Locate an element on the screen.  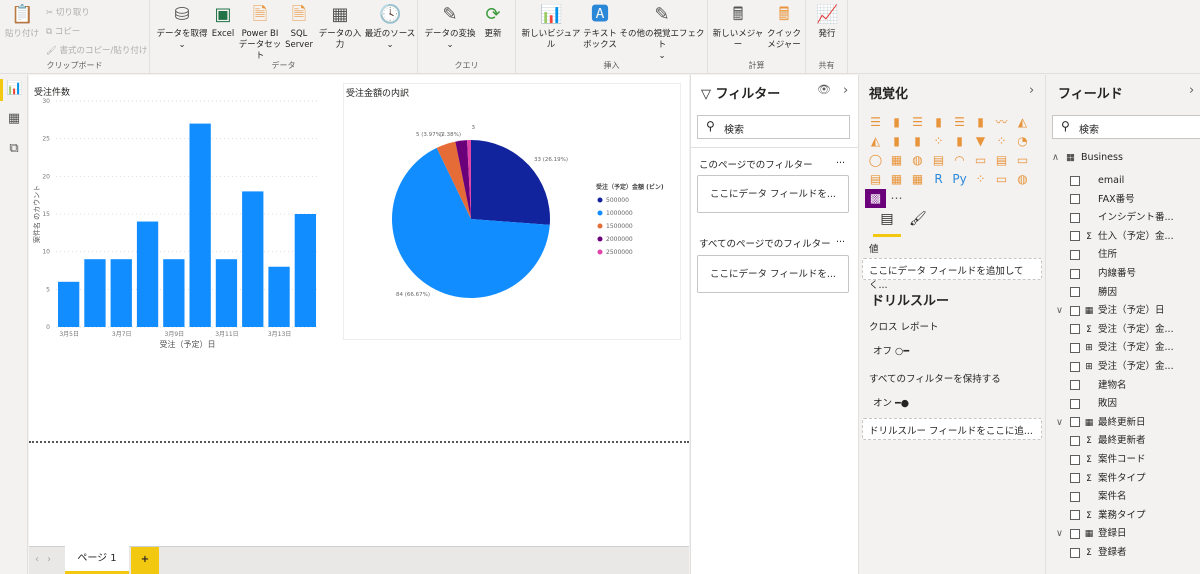
collapse-filters-icon: › is located at coordinates (845, 90).